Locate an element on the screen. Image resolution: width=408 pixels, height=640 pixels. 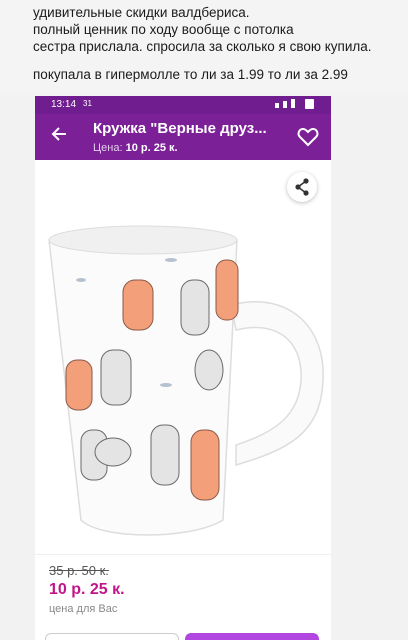
price-label: Цена: is located at coordinates (108, 148).